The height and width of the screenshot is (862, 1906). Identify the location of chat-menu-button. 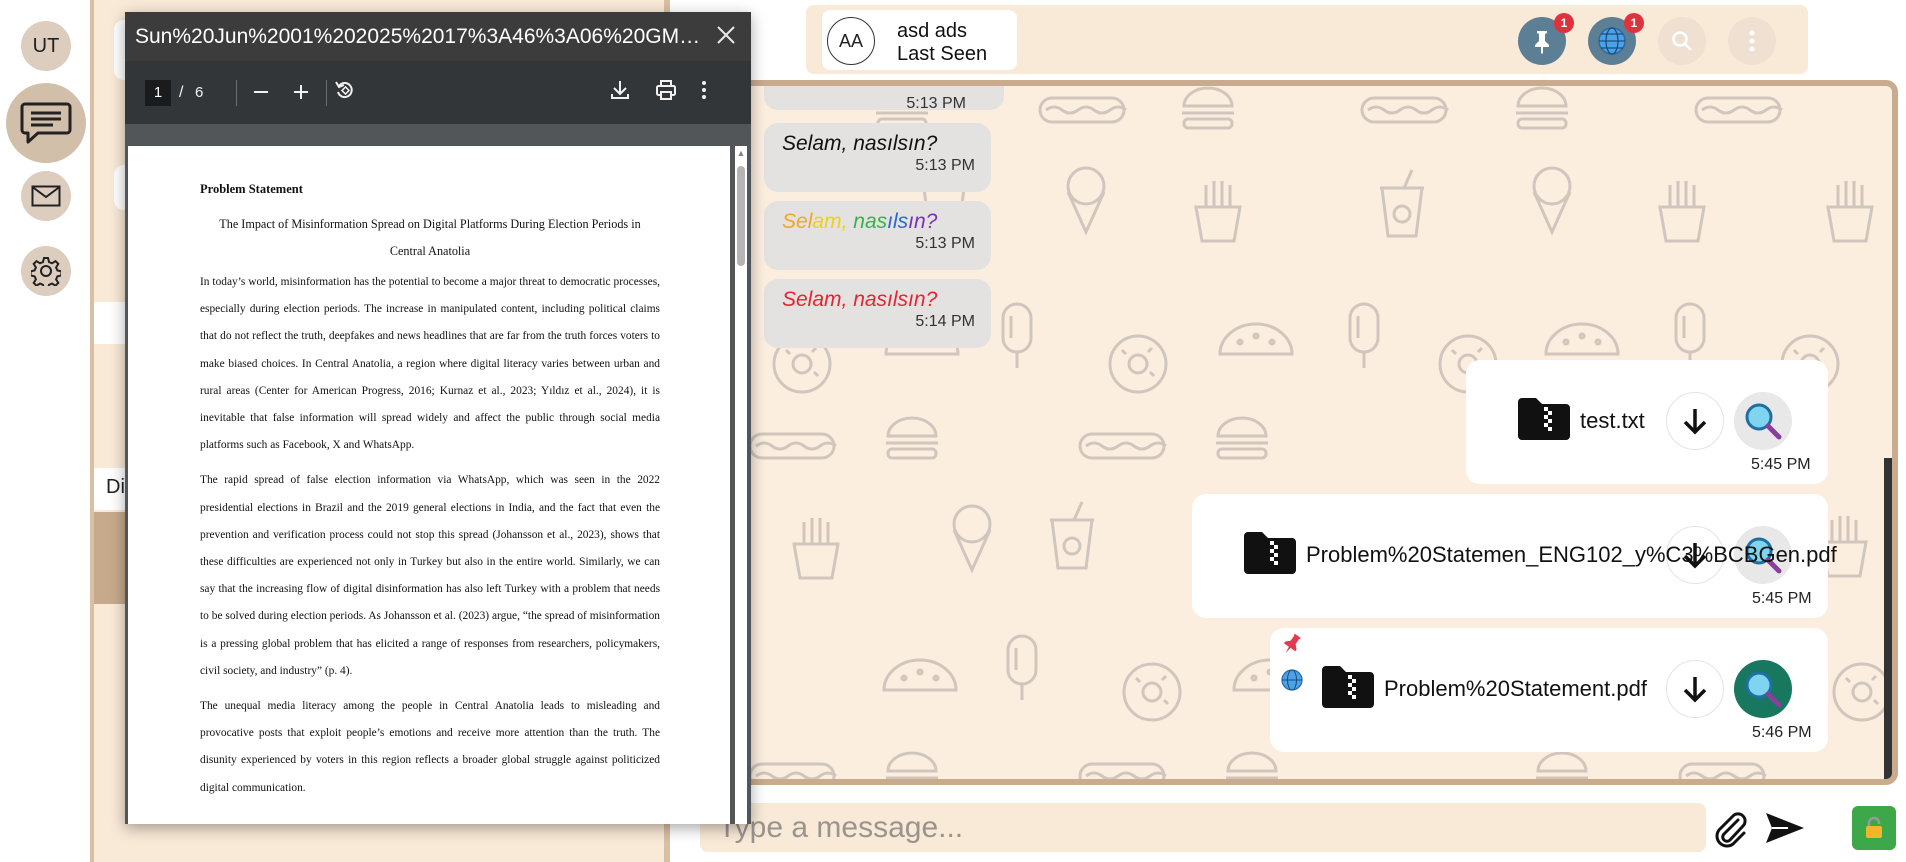
(1752, 41).